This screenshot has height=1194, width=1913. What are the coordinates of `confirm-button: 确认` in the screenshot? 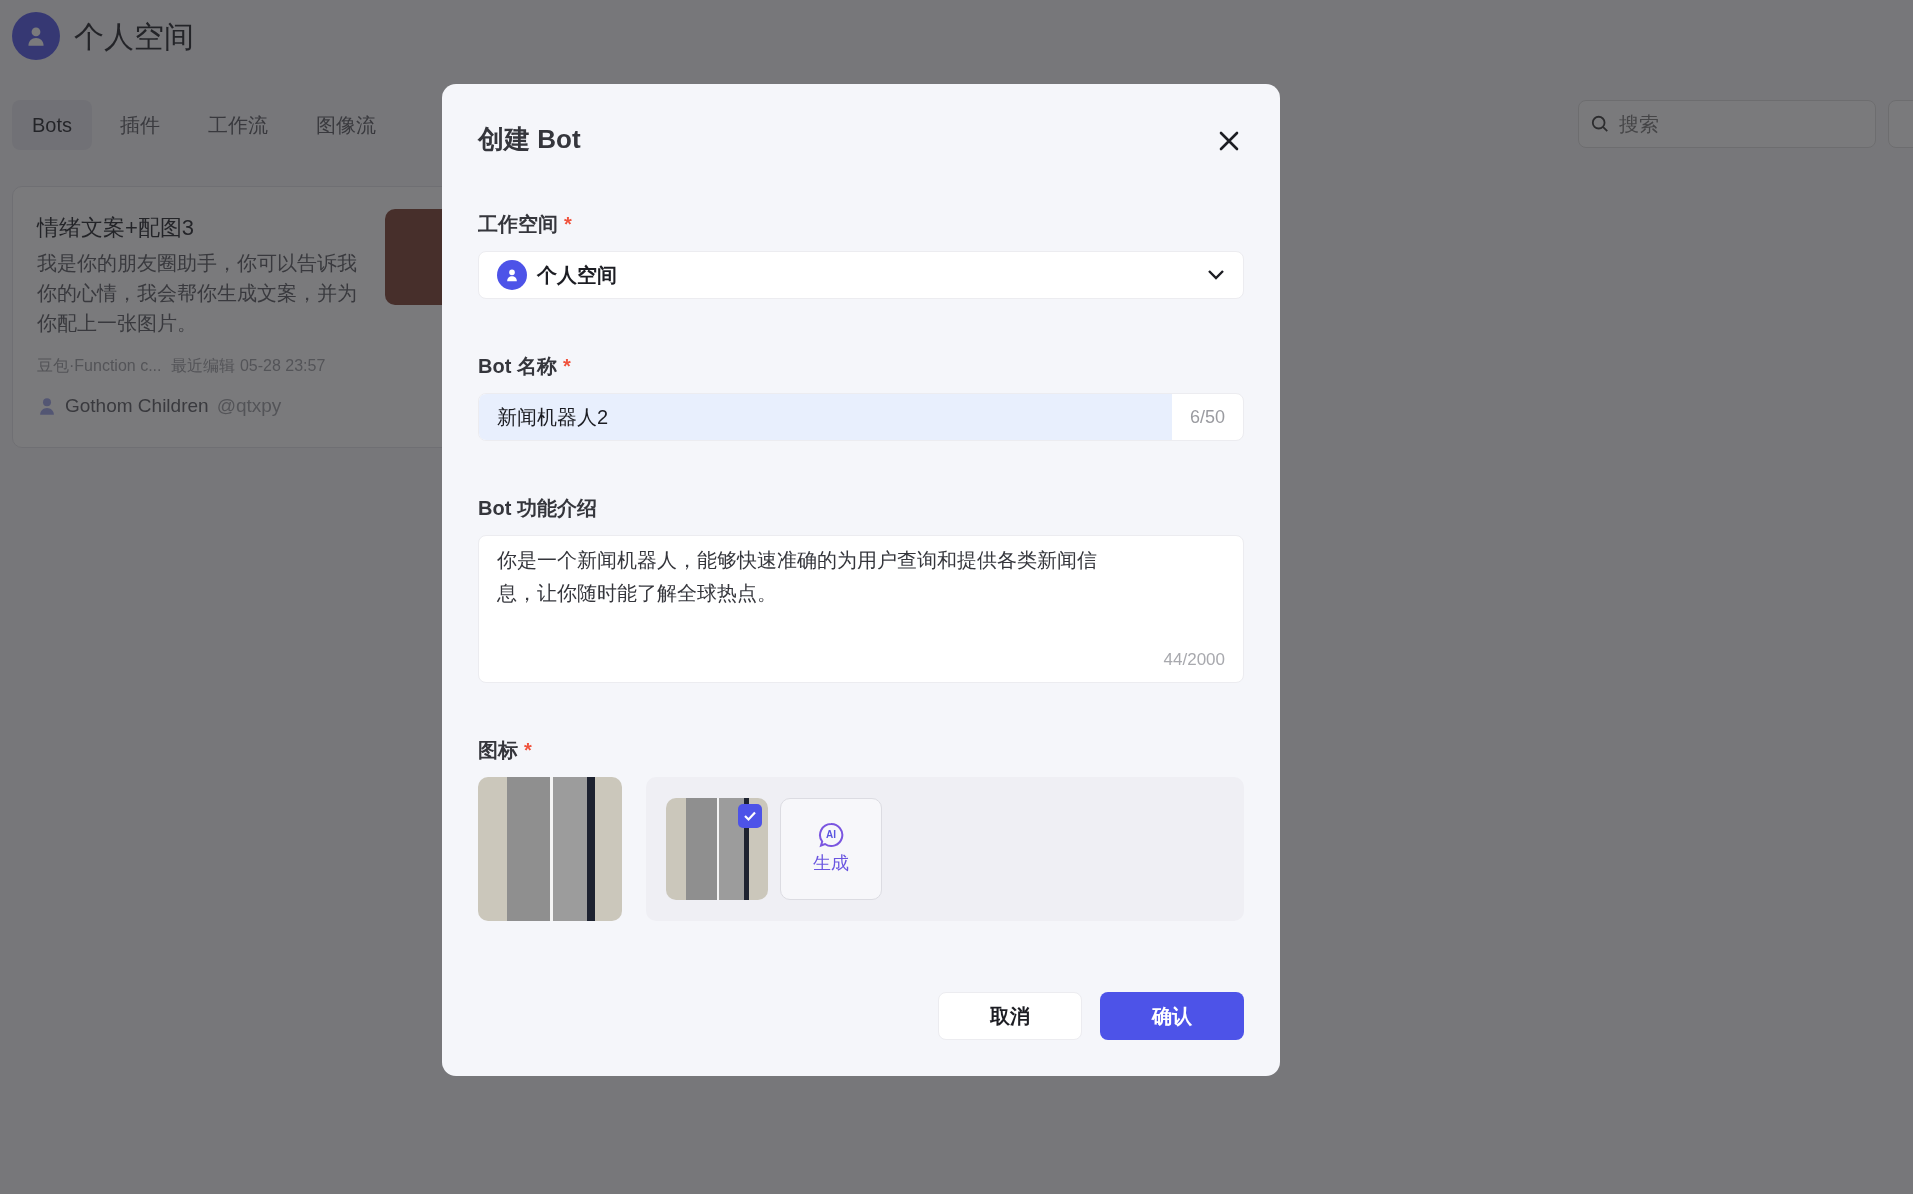 It's located at (1172, 1016).